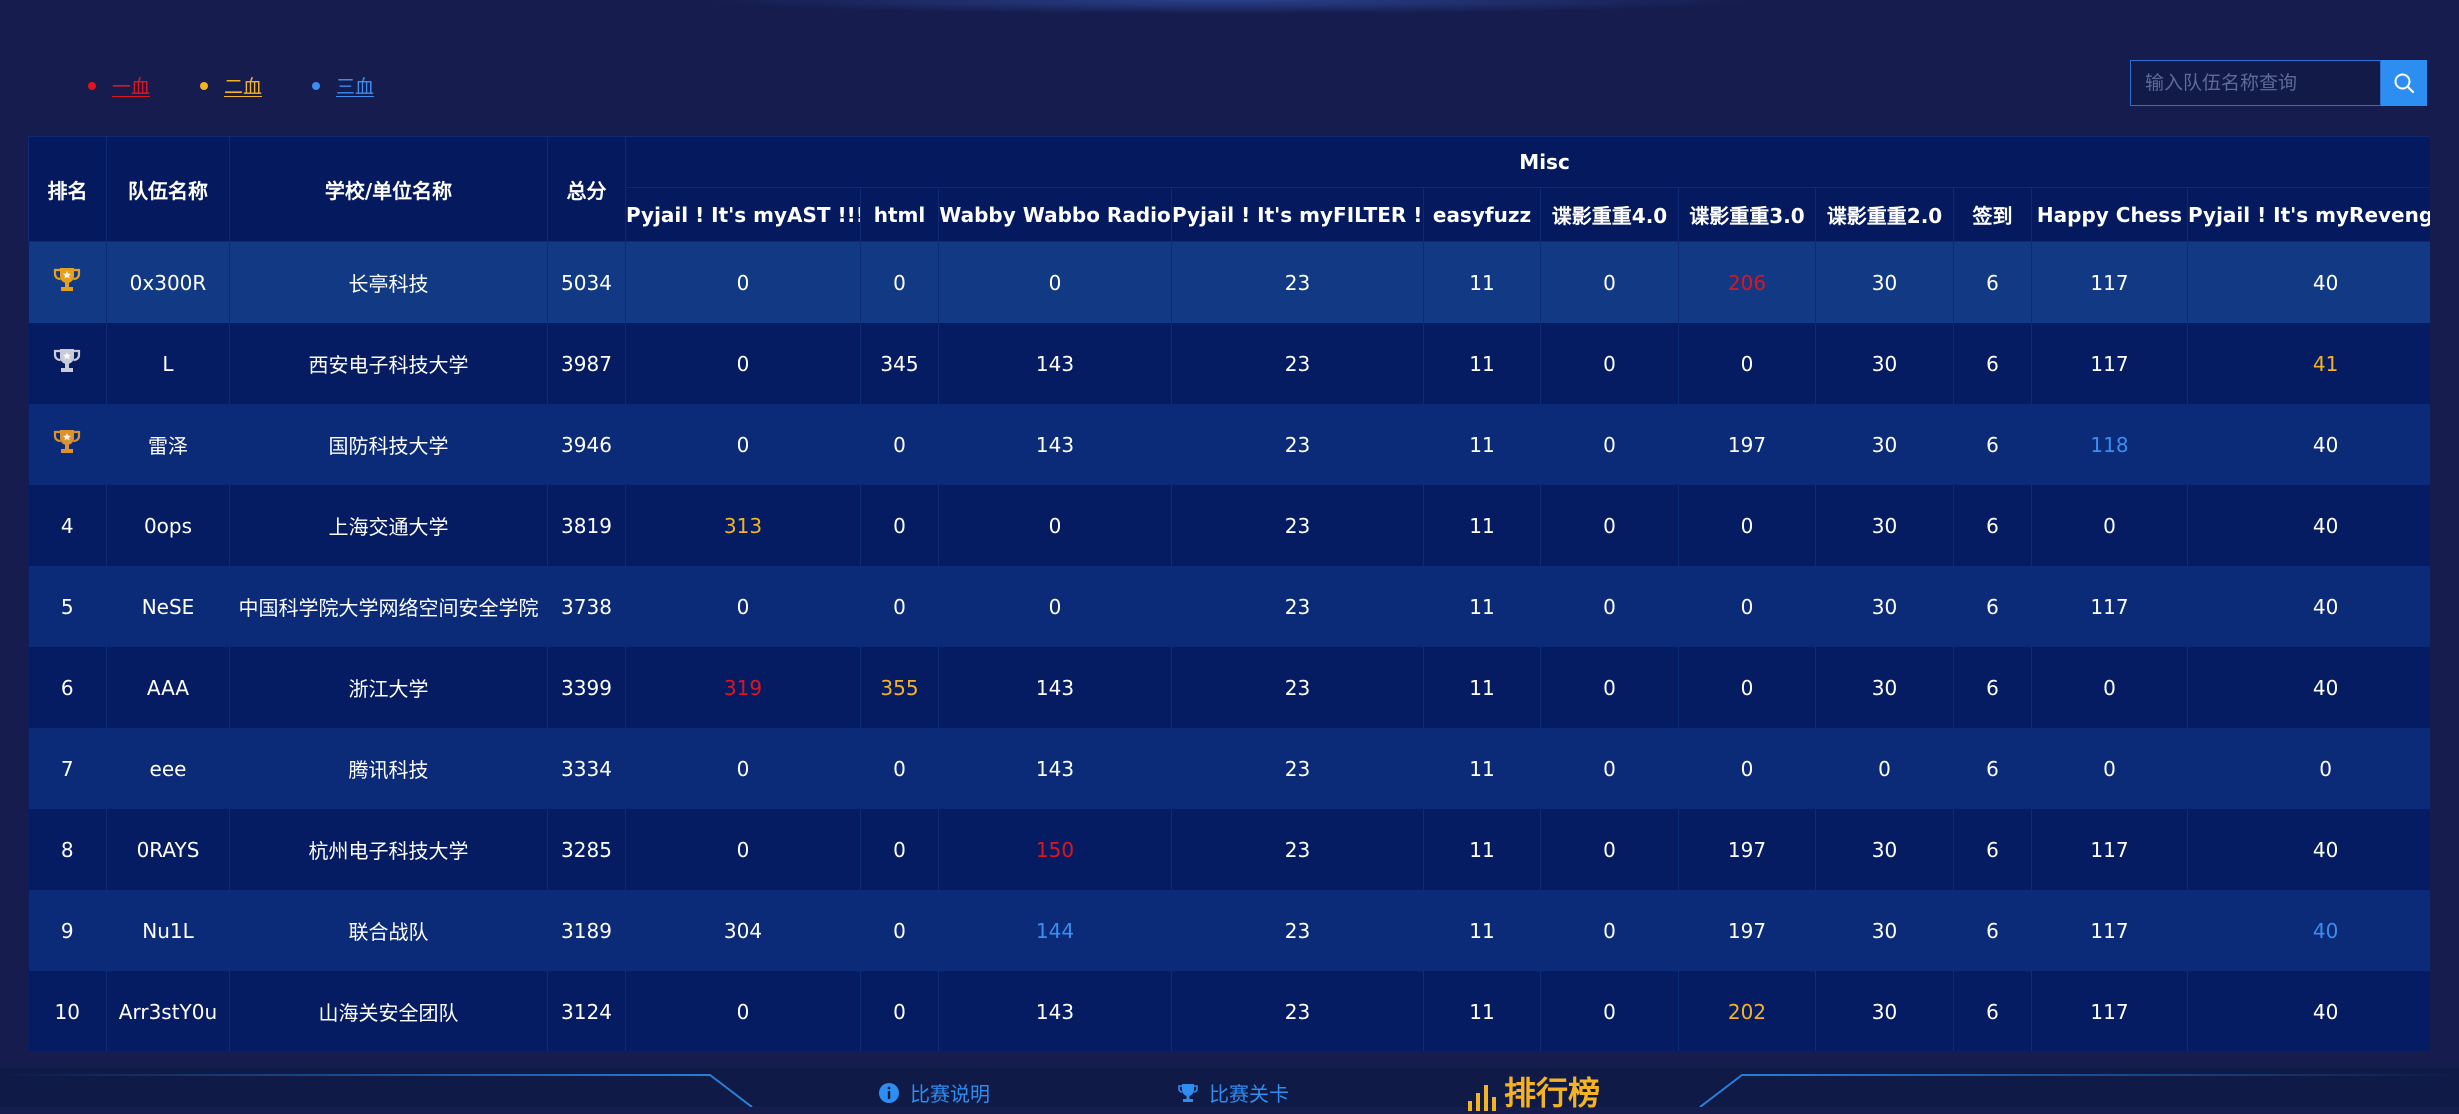  I want to click on legend-third-blood: 三血, so click(343, 85).